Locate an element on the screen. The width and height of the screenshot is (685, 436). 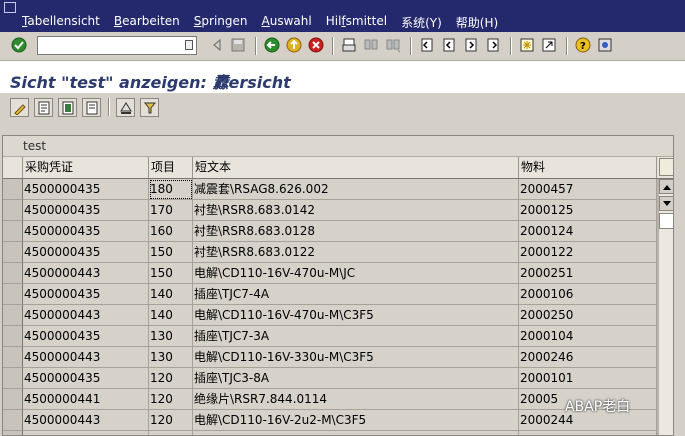
command-input is located at coordinates (112, 46).